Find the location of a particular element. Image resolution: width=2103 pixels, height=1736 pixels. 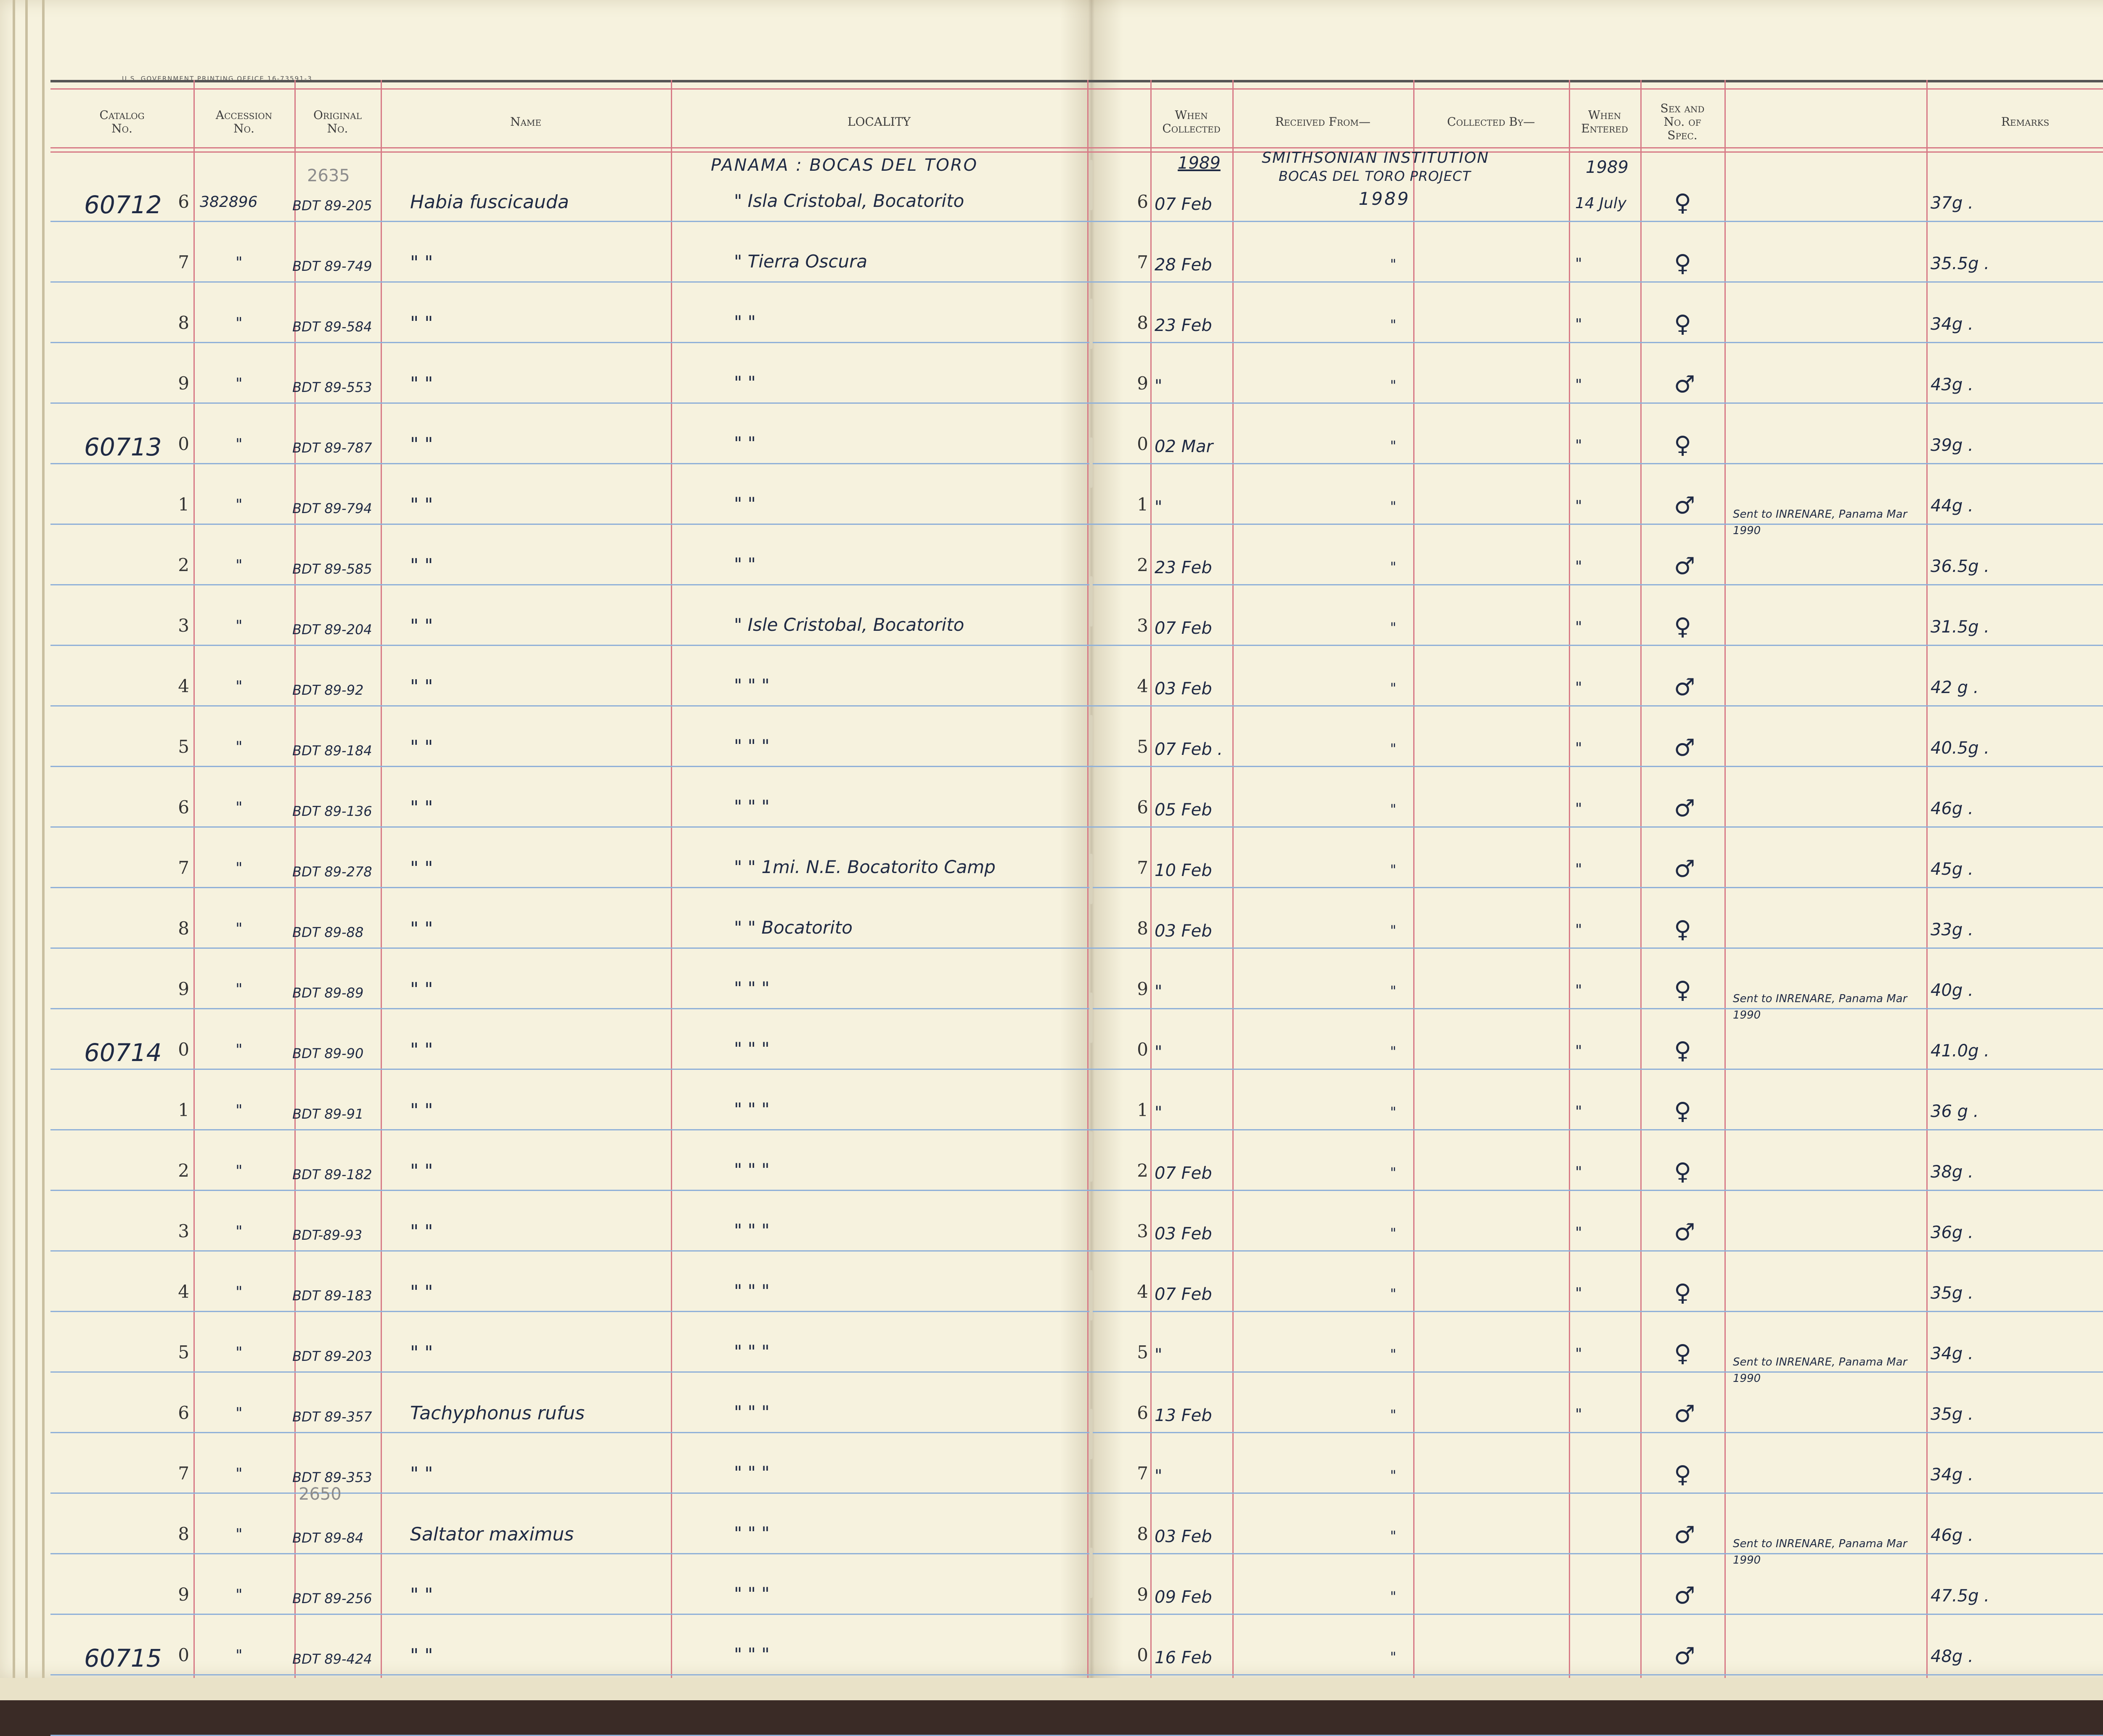

when-collected: 03 Feb is located at coordinates (1183, 931).